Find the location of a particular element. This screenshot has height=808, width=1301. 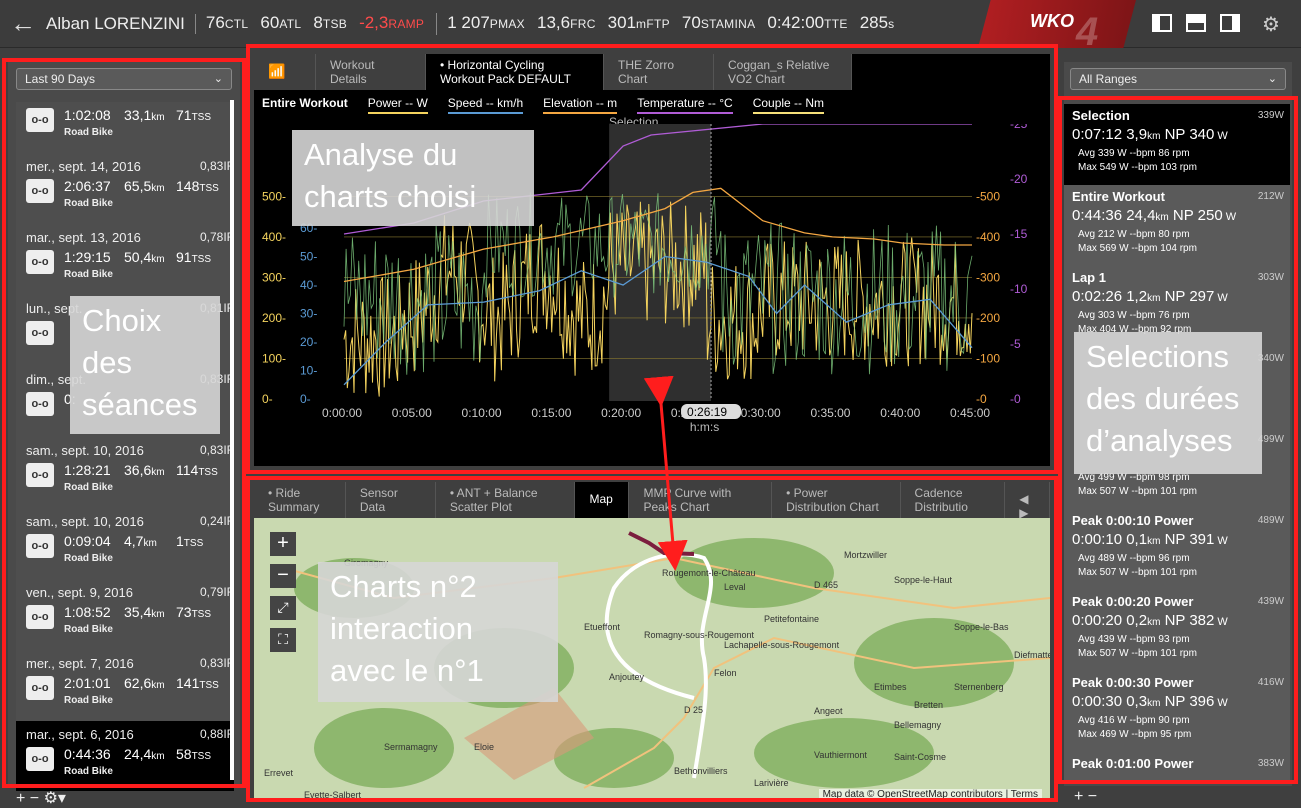

range-title: Selection is located at coordinates (1101, 115).